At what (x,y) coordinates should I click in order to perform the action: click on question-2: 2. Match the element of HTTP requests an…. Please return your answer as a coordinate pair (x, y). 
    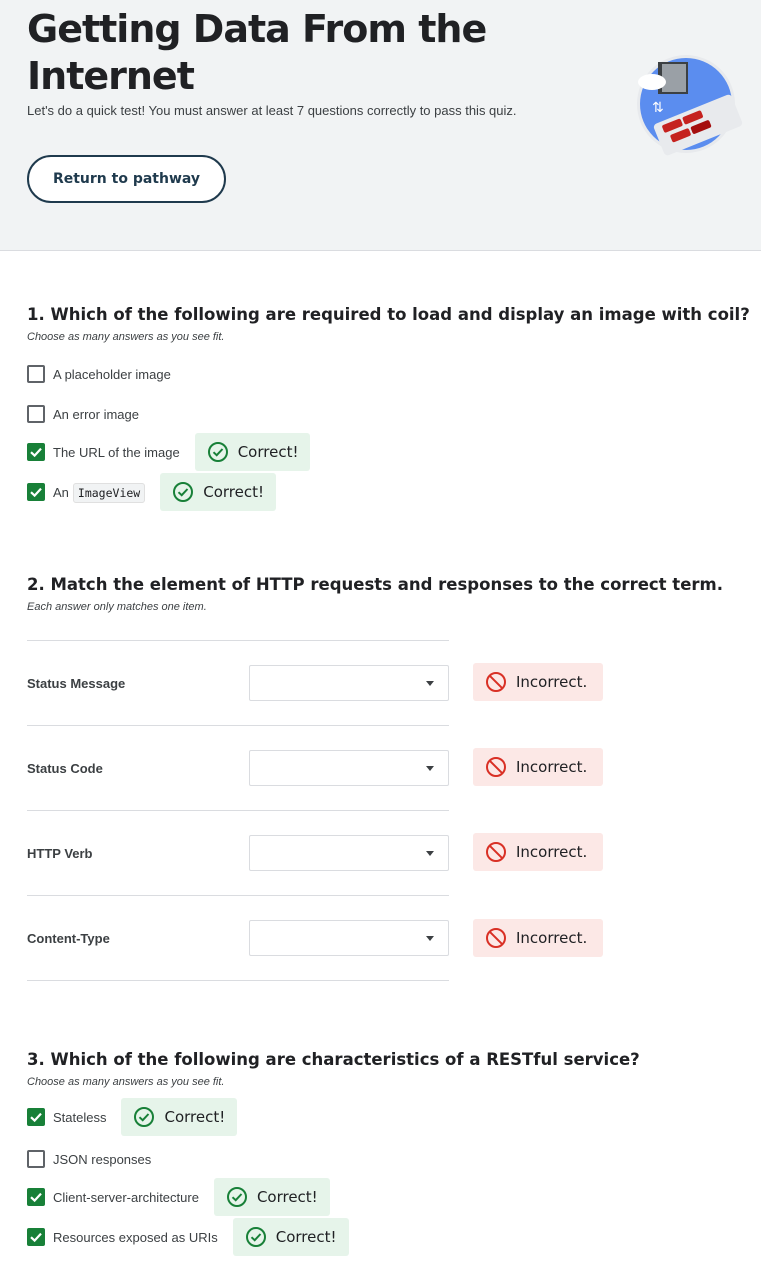
    Looking at the image, I should click on (375, 594).